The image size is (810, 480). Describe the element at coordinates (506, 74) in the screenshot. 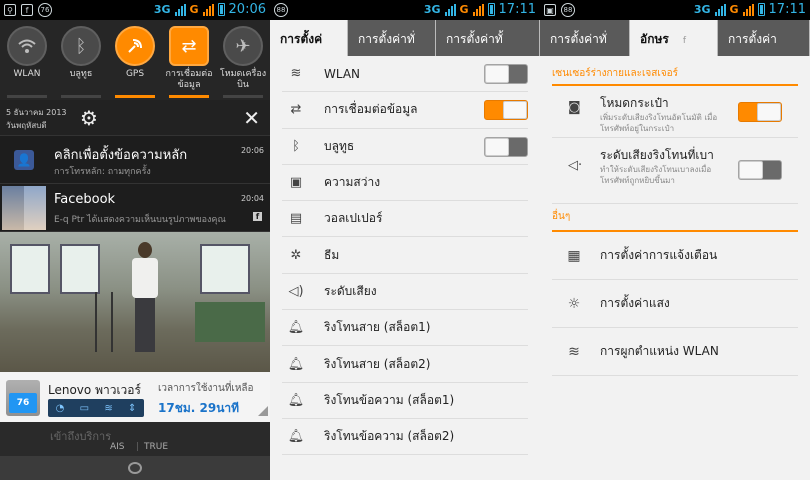

I see `wlan-toggle` at that location.